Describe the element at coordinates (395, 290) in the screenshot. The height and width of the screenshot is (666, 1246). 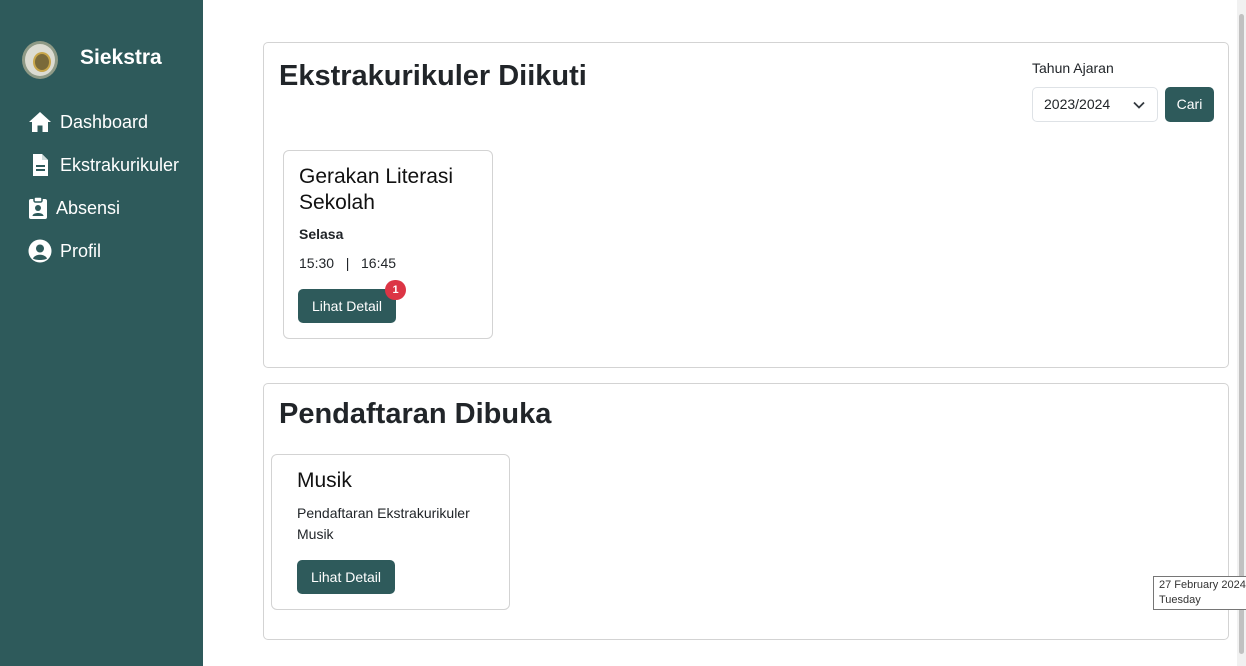
I see `notification-badge: 1` at that location.